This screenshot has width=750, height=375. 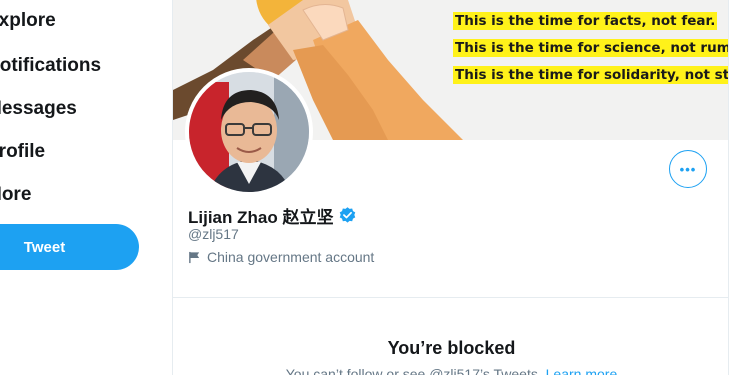 What do you see at coordinates (38, 109) in the screenshot?
I see `sidebar-item-messages: Messages` at bounding box center [38, 109].